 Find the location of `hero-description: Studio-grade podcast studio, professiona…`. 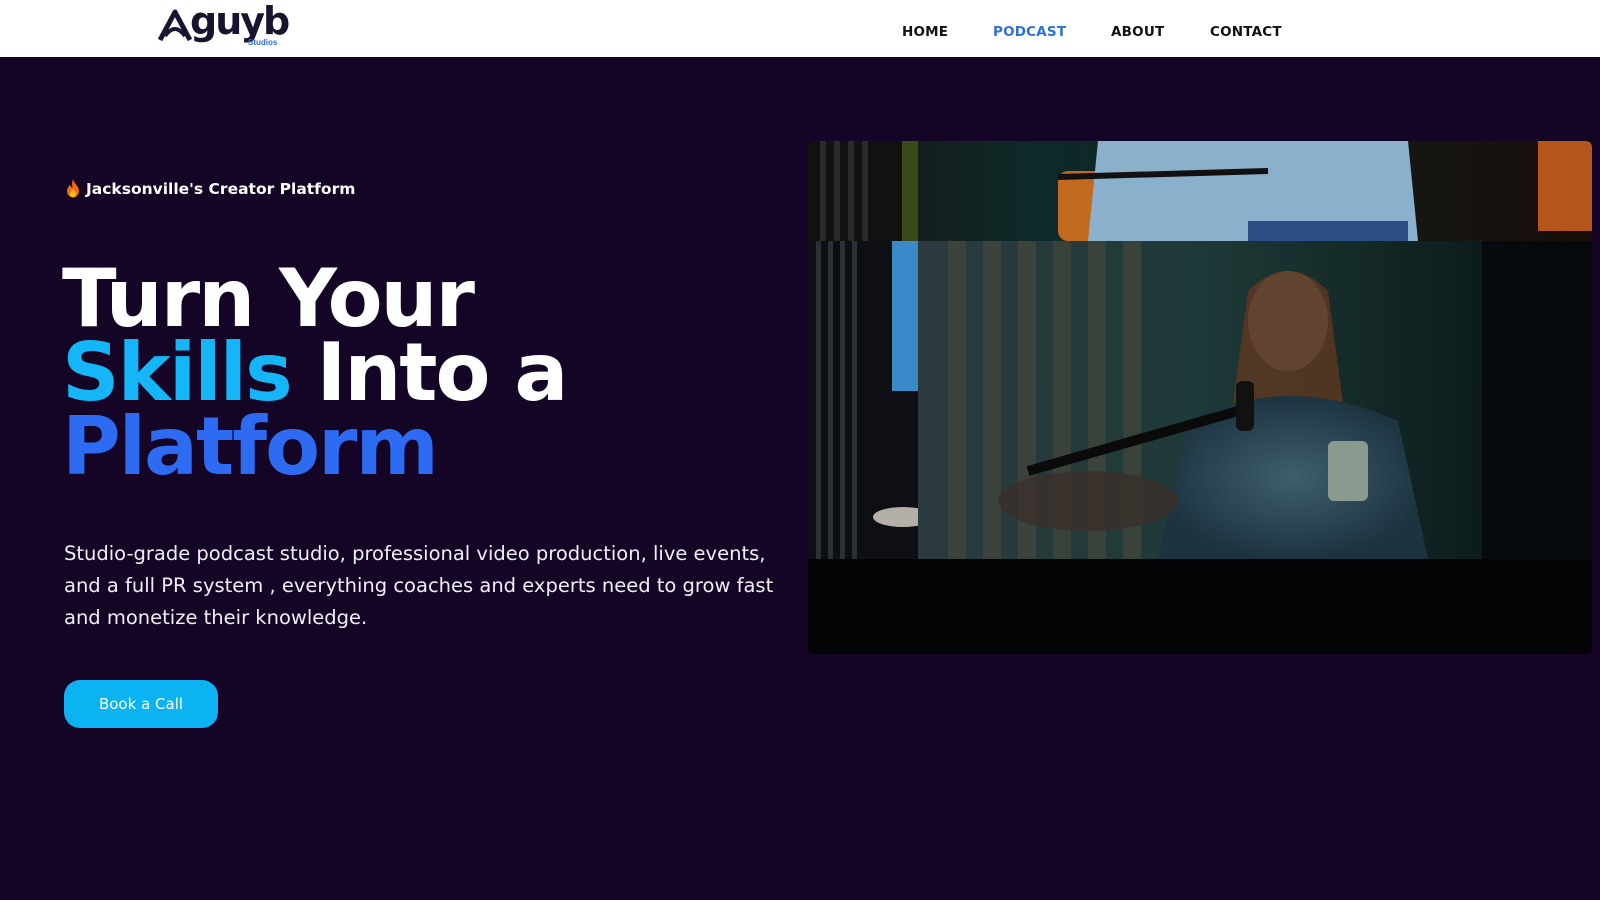

hero-description: Studio-grade podcast studio, professiona… is located at coordinates (419, 585).